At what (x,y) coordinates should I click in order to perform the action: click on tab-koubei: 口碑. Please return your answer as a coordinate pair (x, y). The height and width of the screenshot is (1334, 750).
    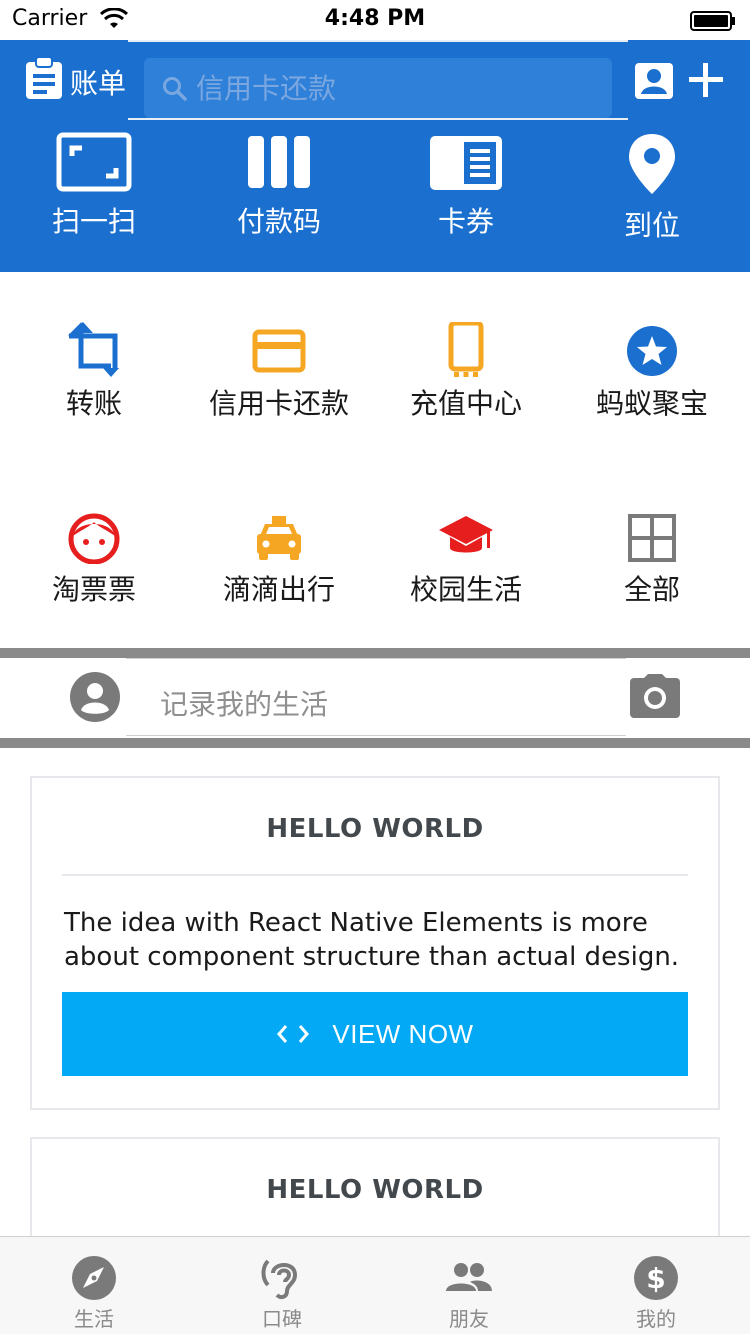
    Looking at the image, I should click on (282, 1285).